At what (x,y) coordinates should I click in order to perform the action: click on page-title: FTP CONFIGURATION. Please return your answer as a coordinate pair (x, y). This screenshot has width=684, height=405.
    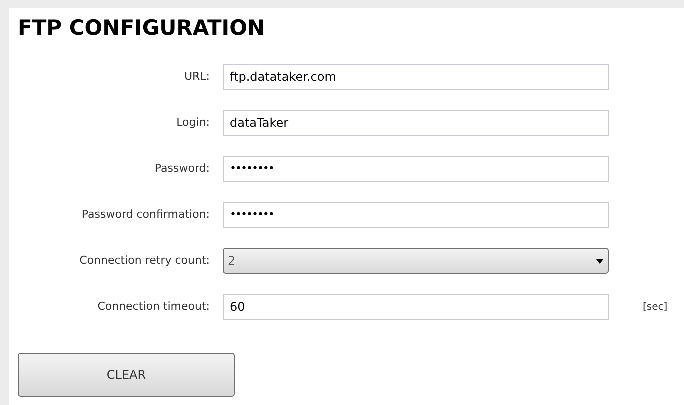
    Looking at the image, I should click on (142, 28).